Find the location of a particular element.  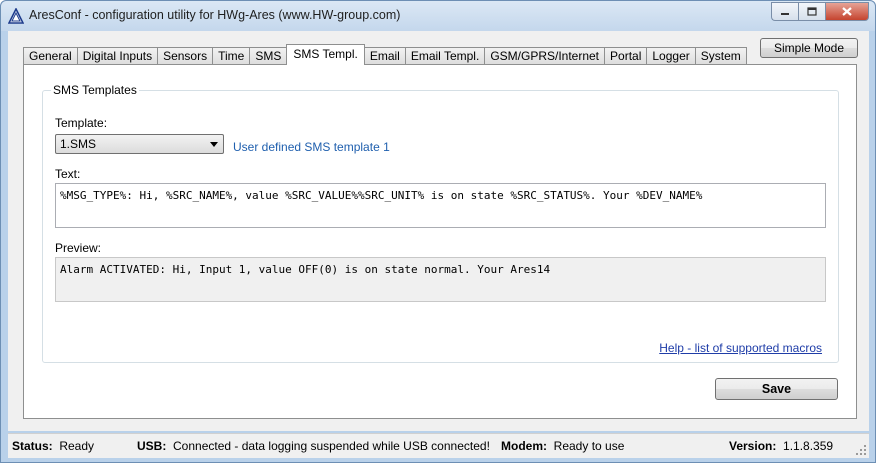

text-label: Text: is located at coordinates (68, 174).